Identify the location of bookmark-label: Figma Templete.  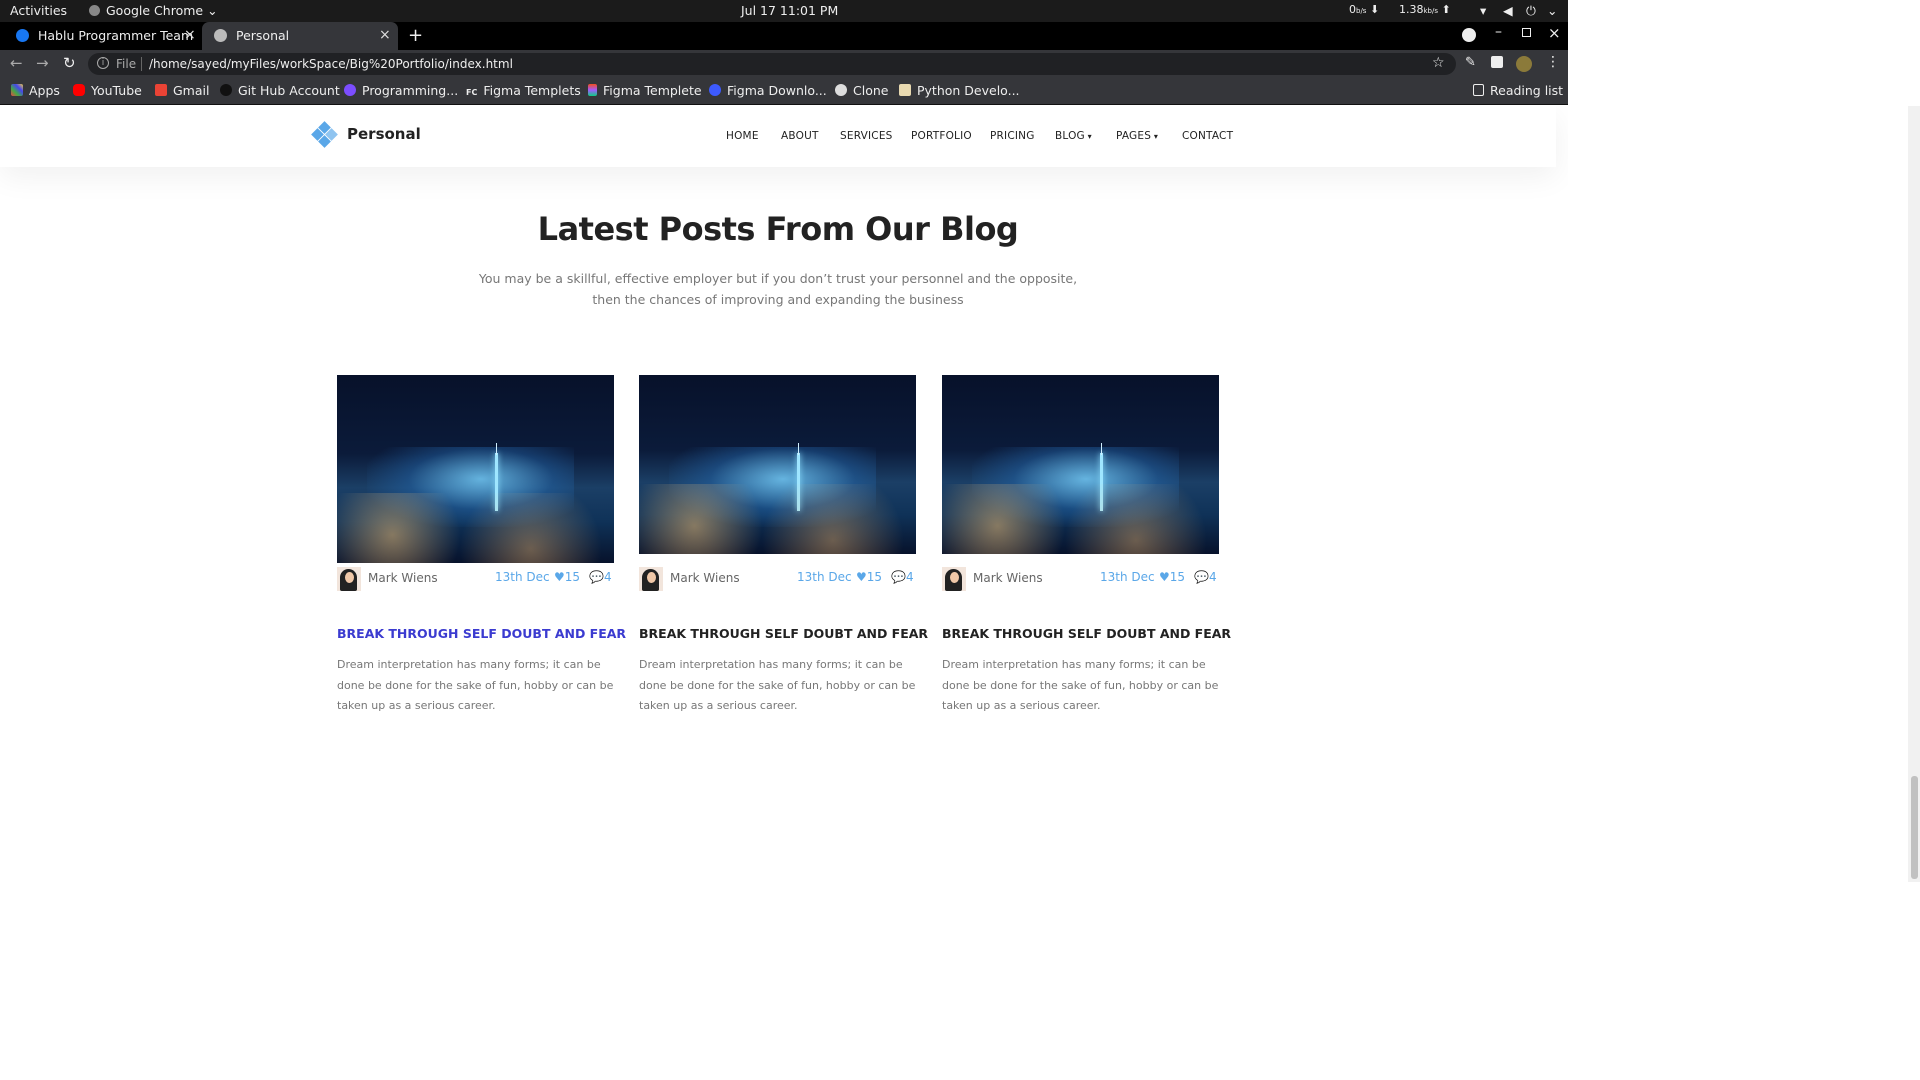
(652, 90).